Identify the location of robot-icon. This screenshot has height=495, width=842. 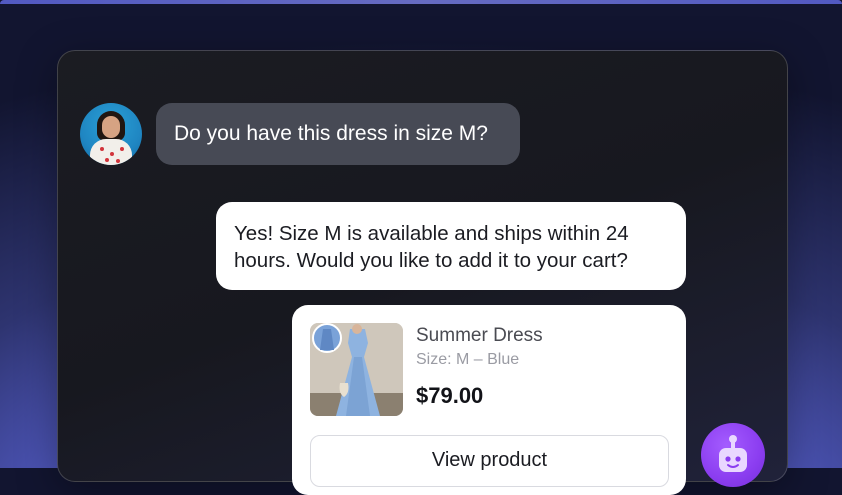
(733, 453).